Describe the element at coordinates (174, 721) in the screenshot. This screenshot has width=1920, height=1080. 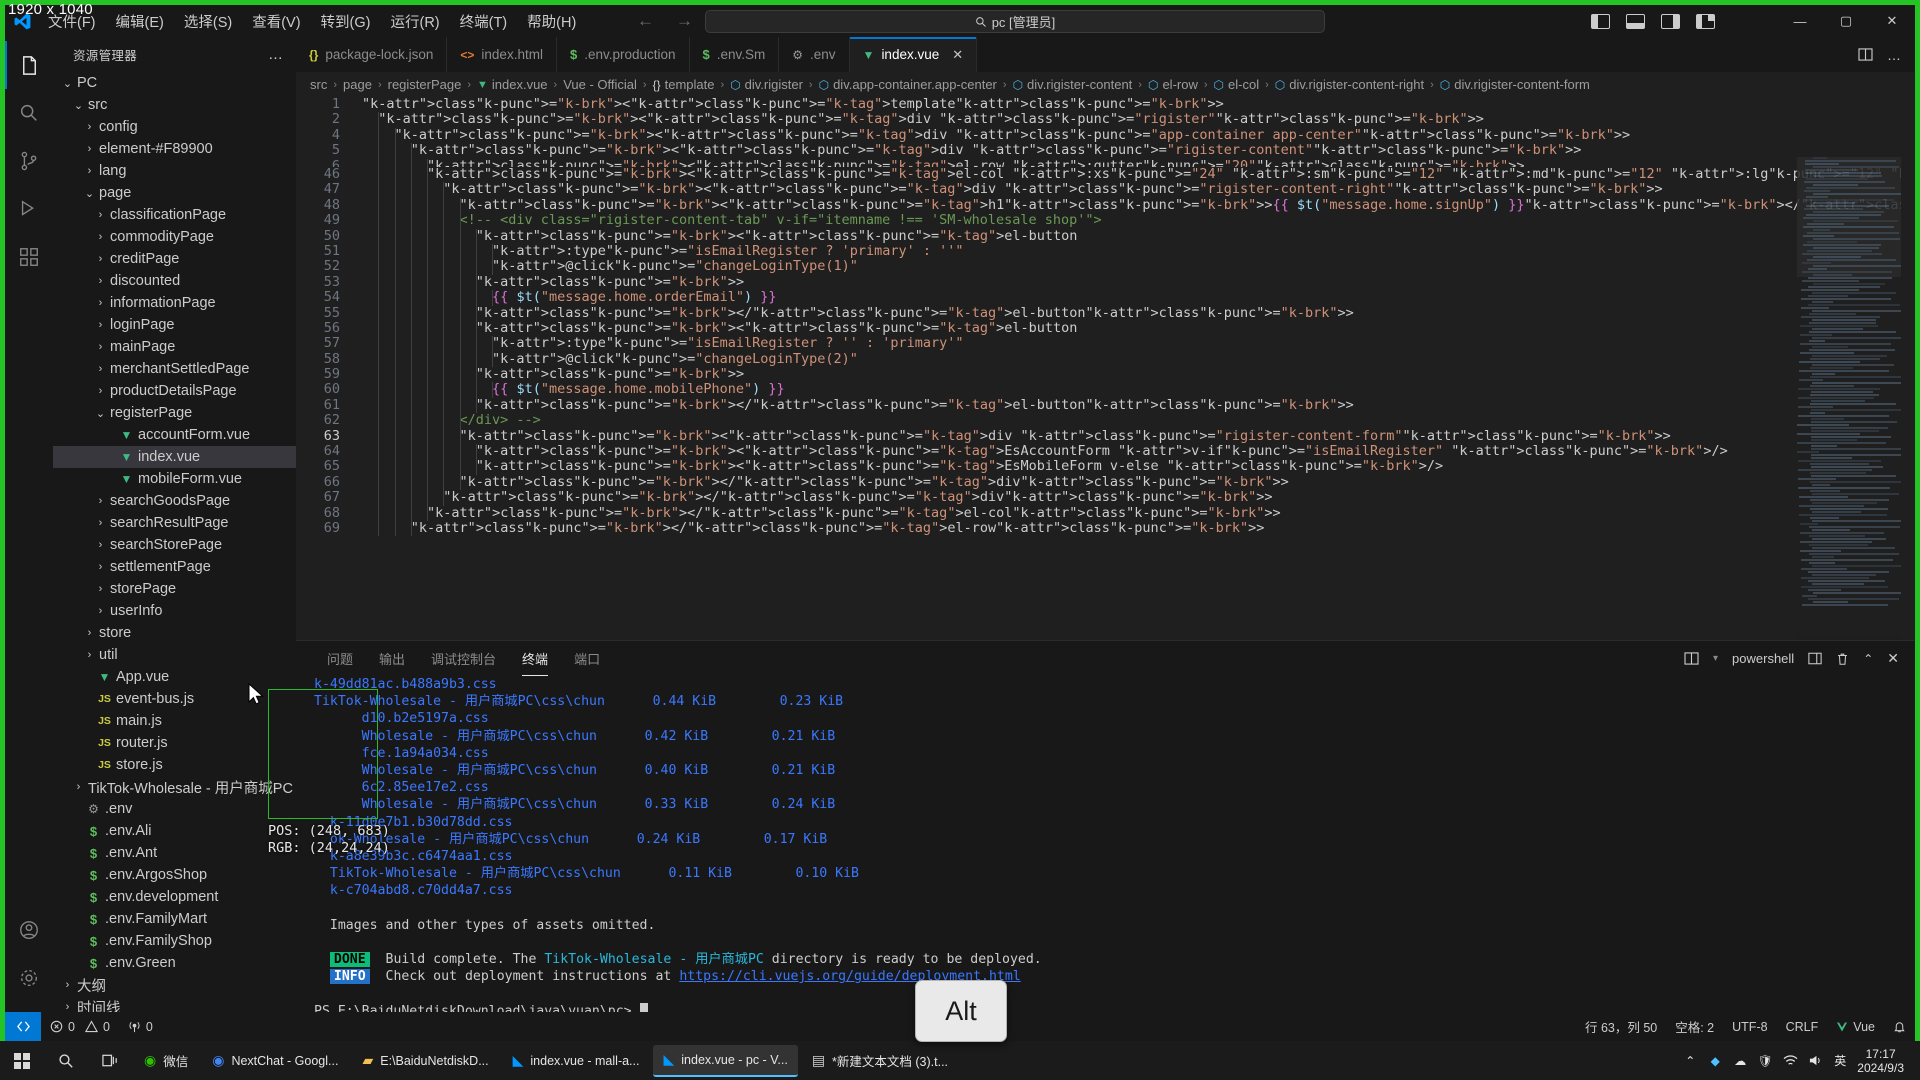
I see `tree-file: JS main.js` at that location.